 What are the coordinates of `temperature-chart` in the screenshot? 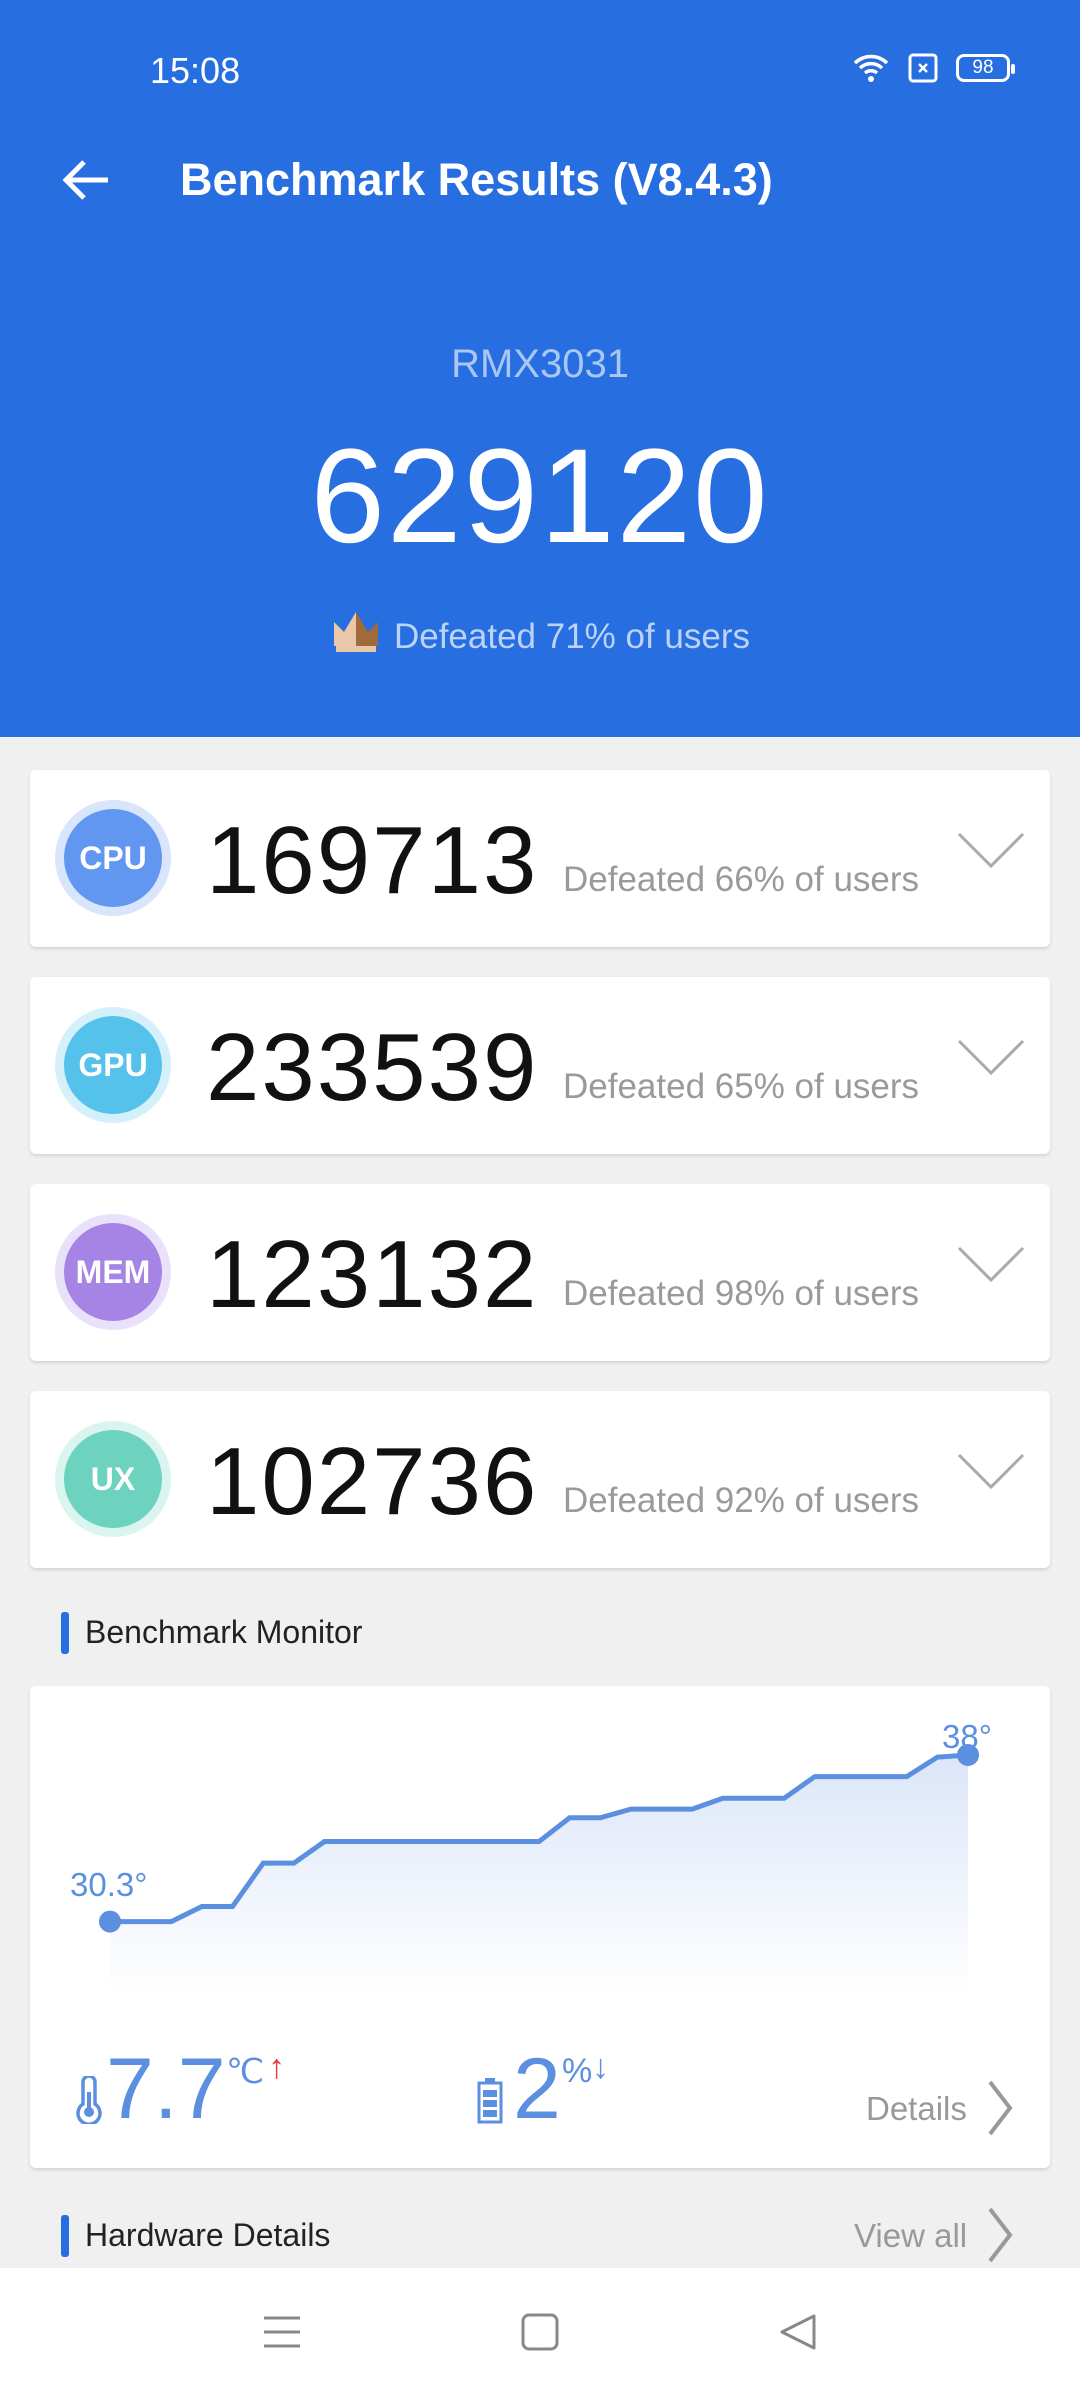 It's located at (539, 1870).